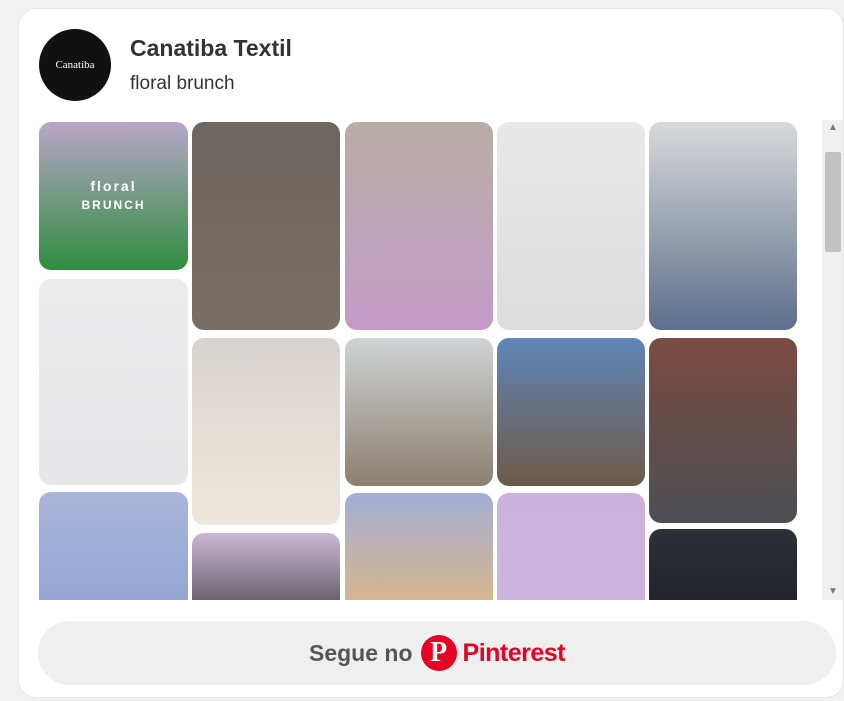 This screenshot has height=701, width=844. What do you see at coordinates (361, 652) in the screenshot?
I see `follow-label: Segue no` at bounding box center [361, 652].